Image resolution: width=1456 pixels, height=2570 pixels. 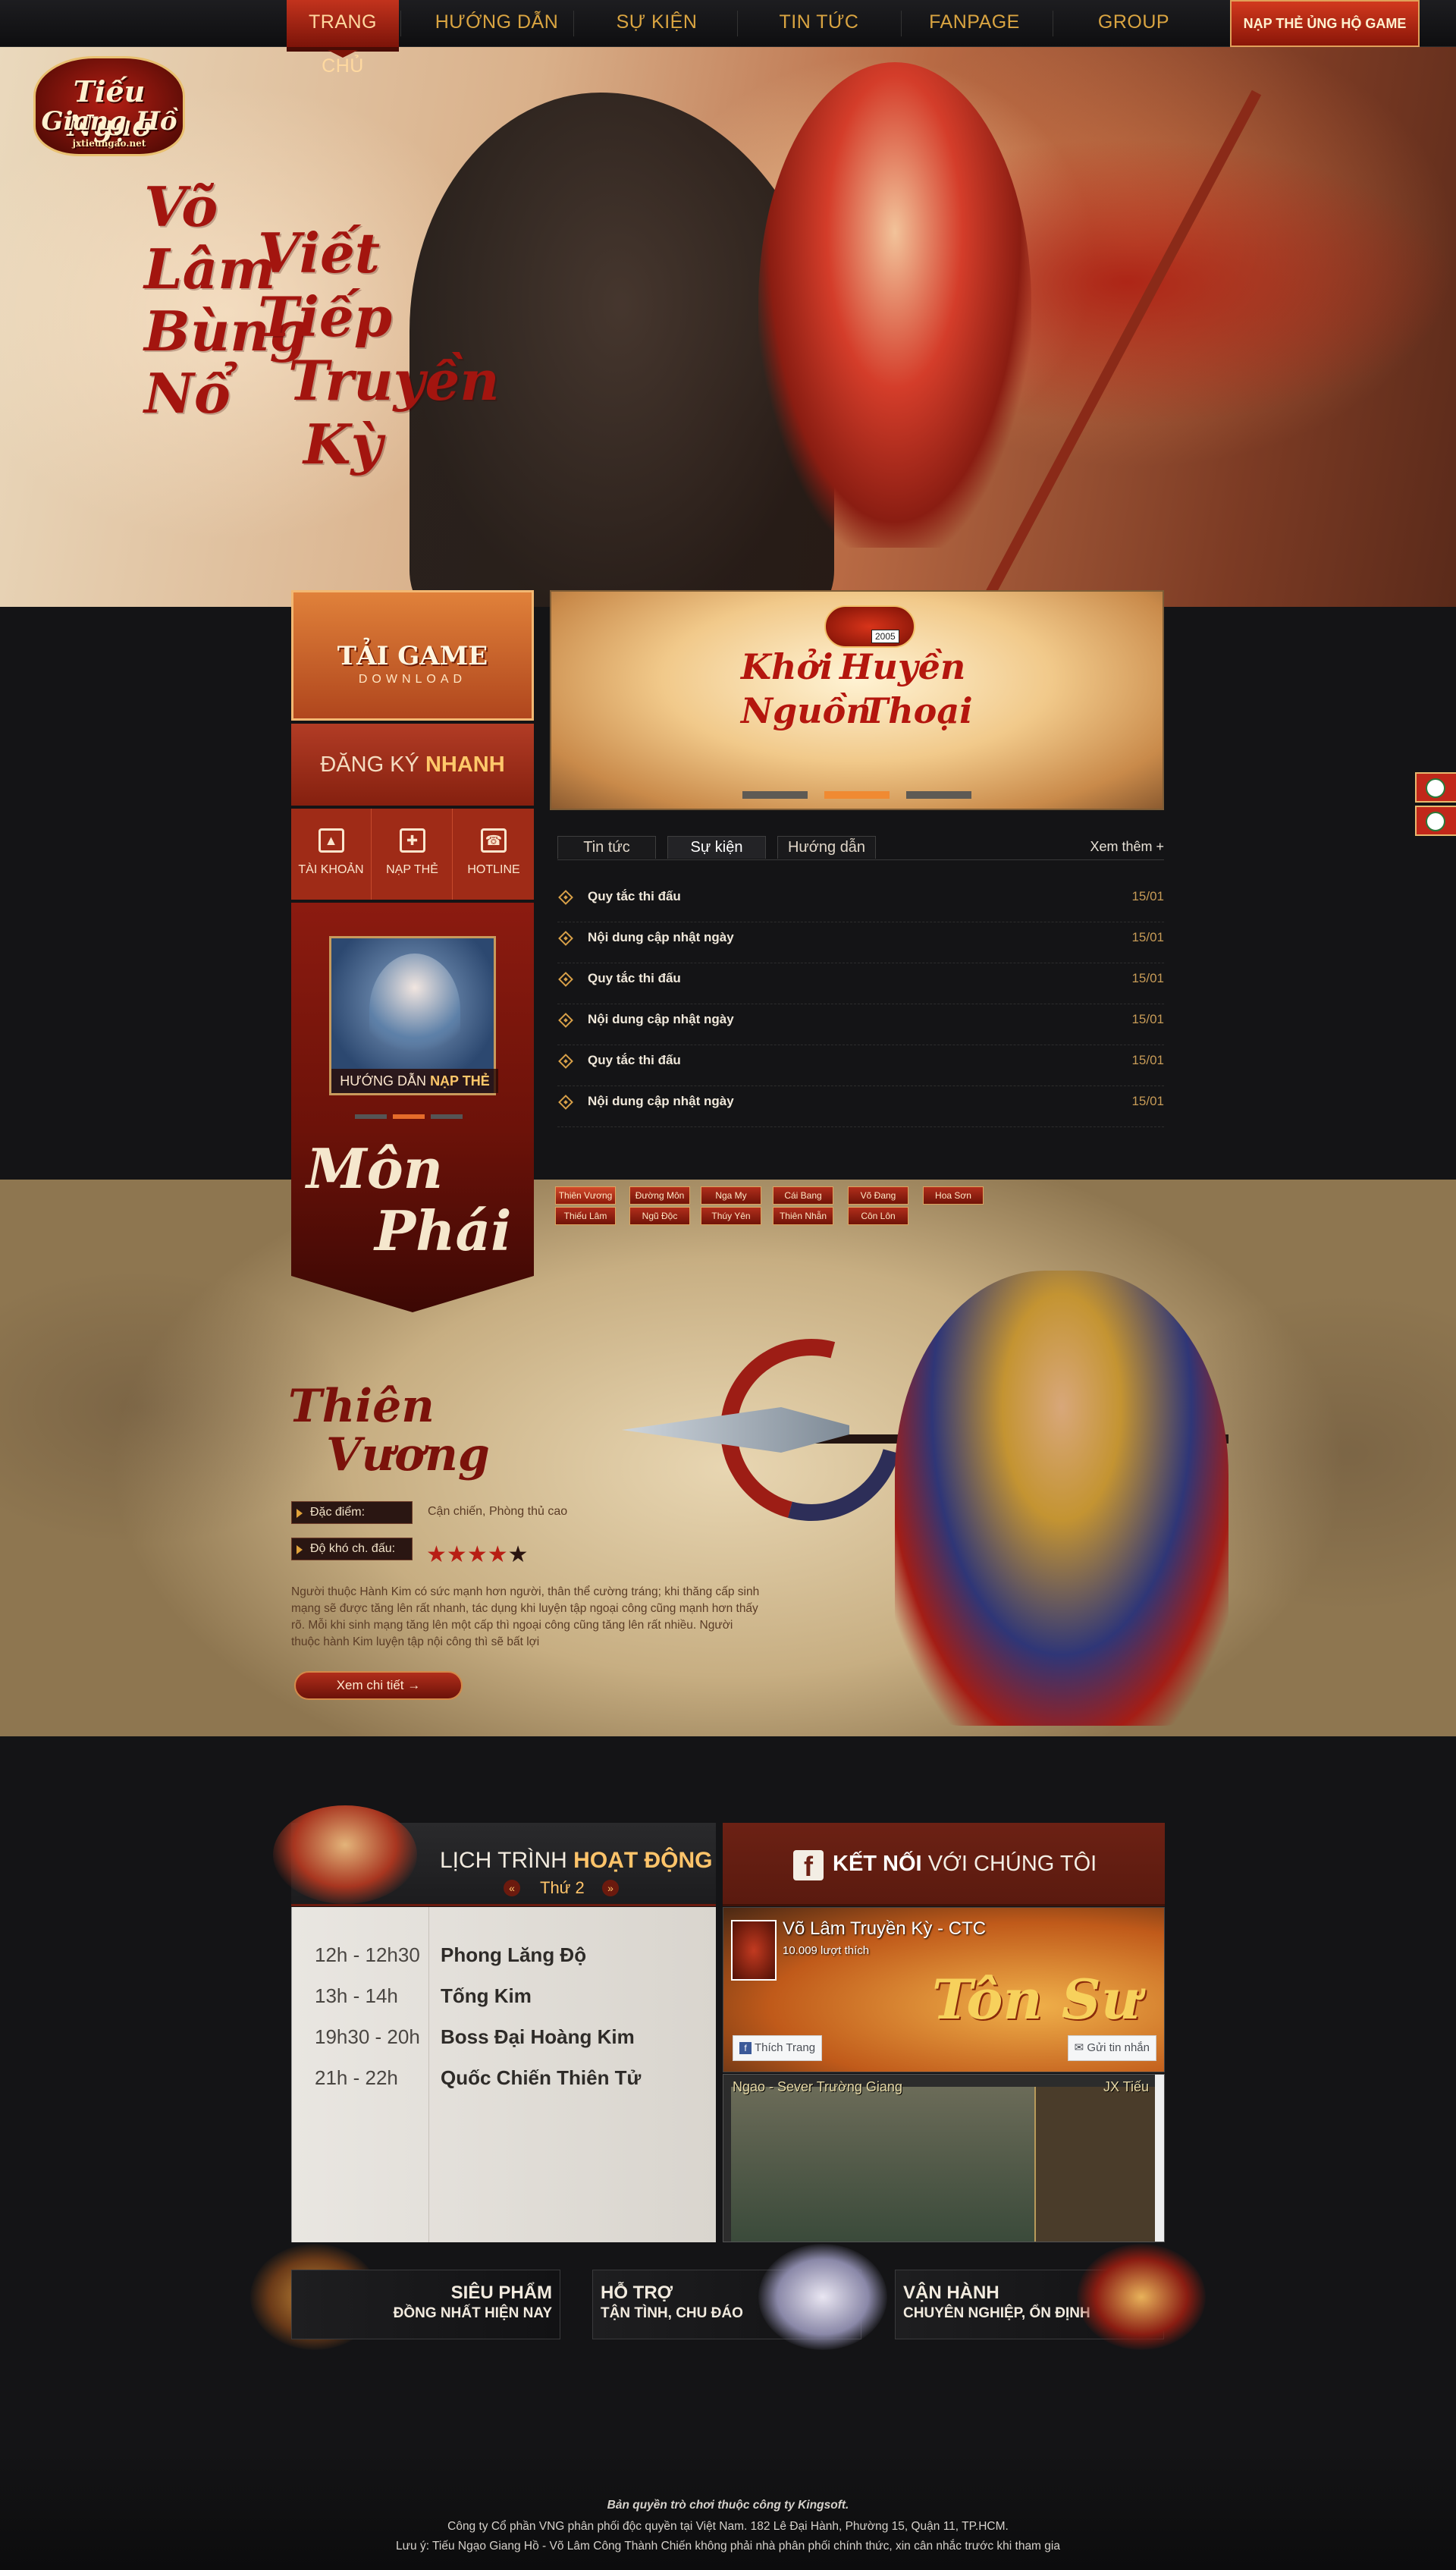 I want to click on faction-button: Thiên Nhẫn, so click(x=803, y=1216).